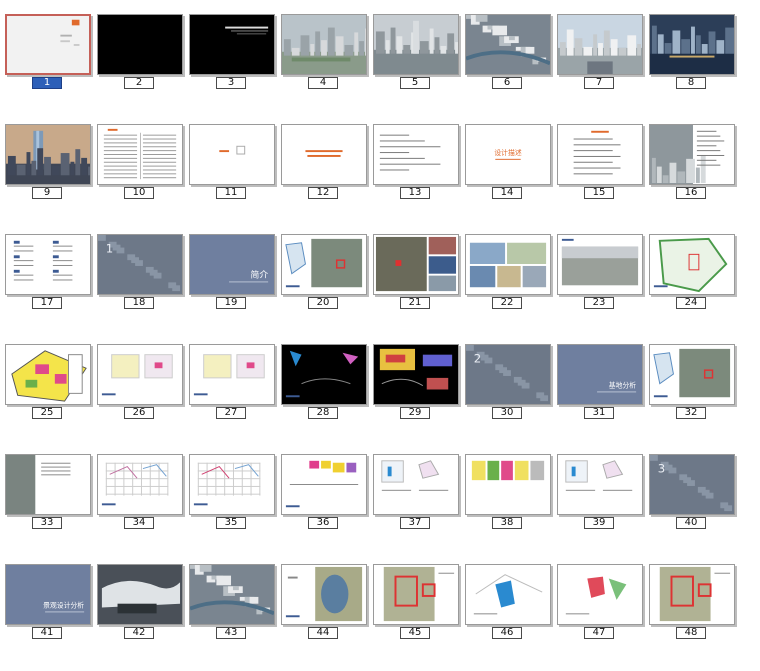 The image size is (760, 671). I want to click on slide-thumbnail-item: 22, so click(509, 286).